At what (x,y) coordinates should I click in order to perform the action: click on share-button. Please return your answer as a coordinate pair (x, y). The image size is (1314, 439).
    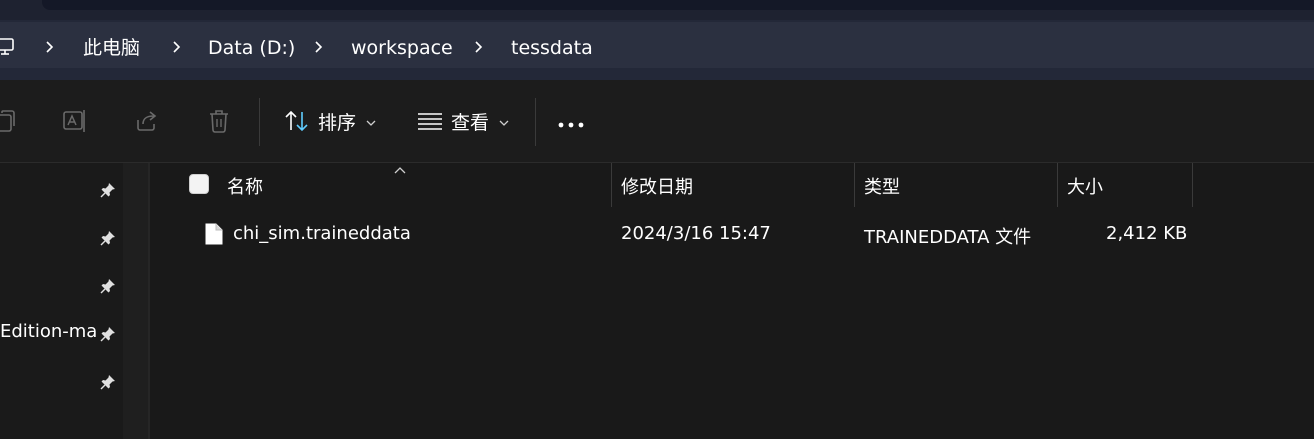
    Looking at the image, I should click on (147, 123).